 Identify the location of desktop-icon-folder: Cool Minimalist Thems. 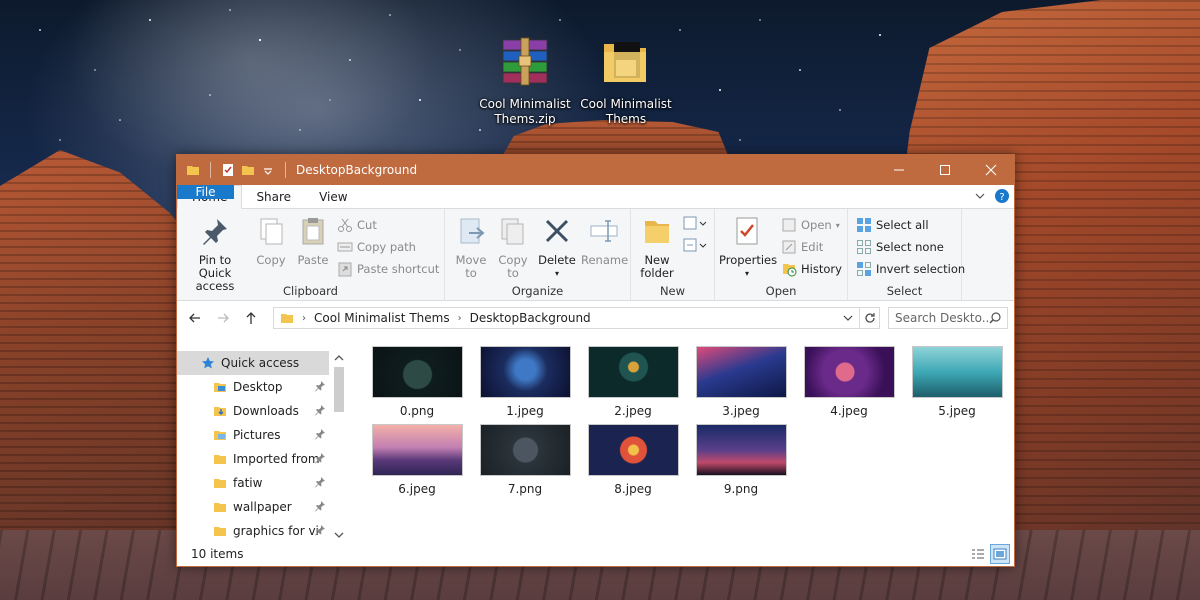
(626, 80).